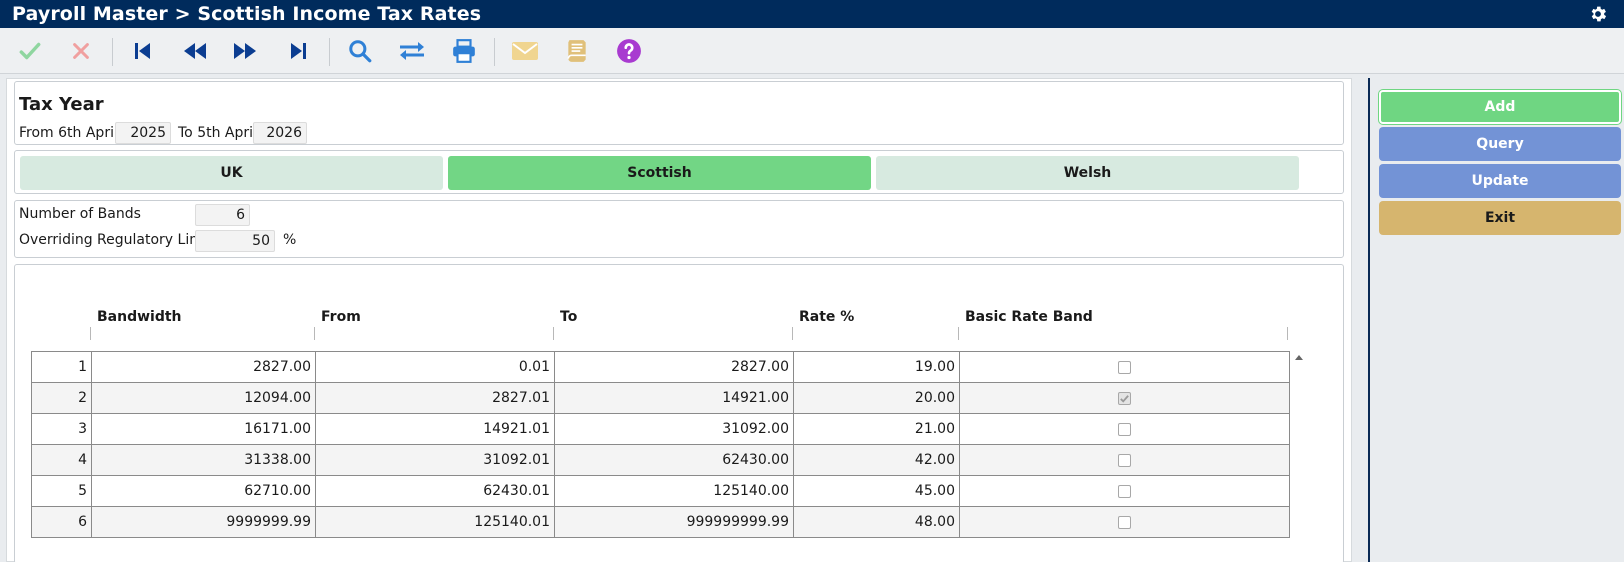  I want to click on next-record-icon, so click(245, 51).